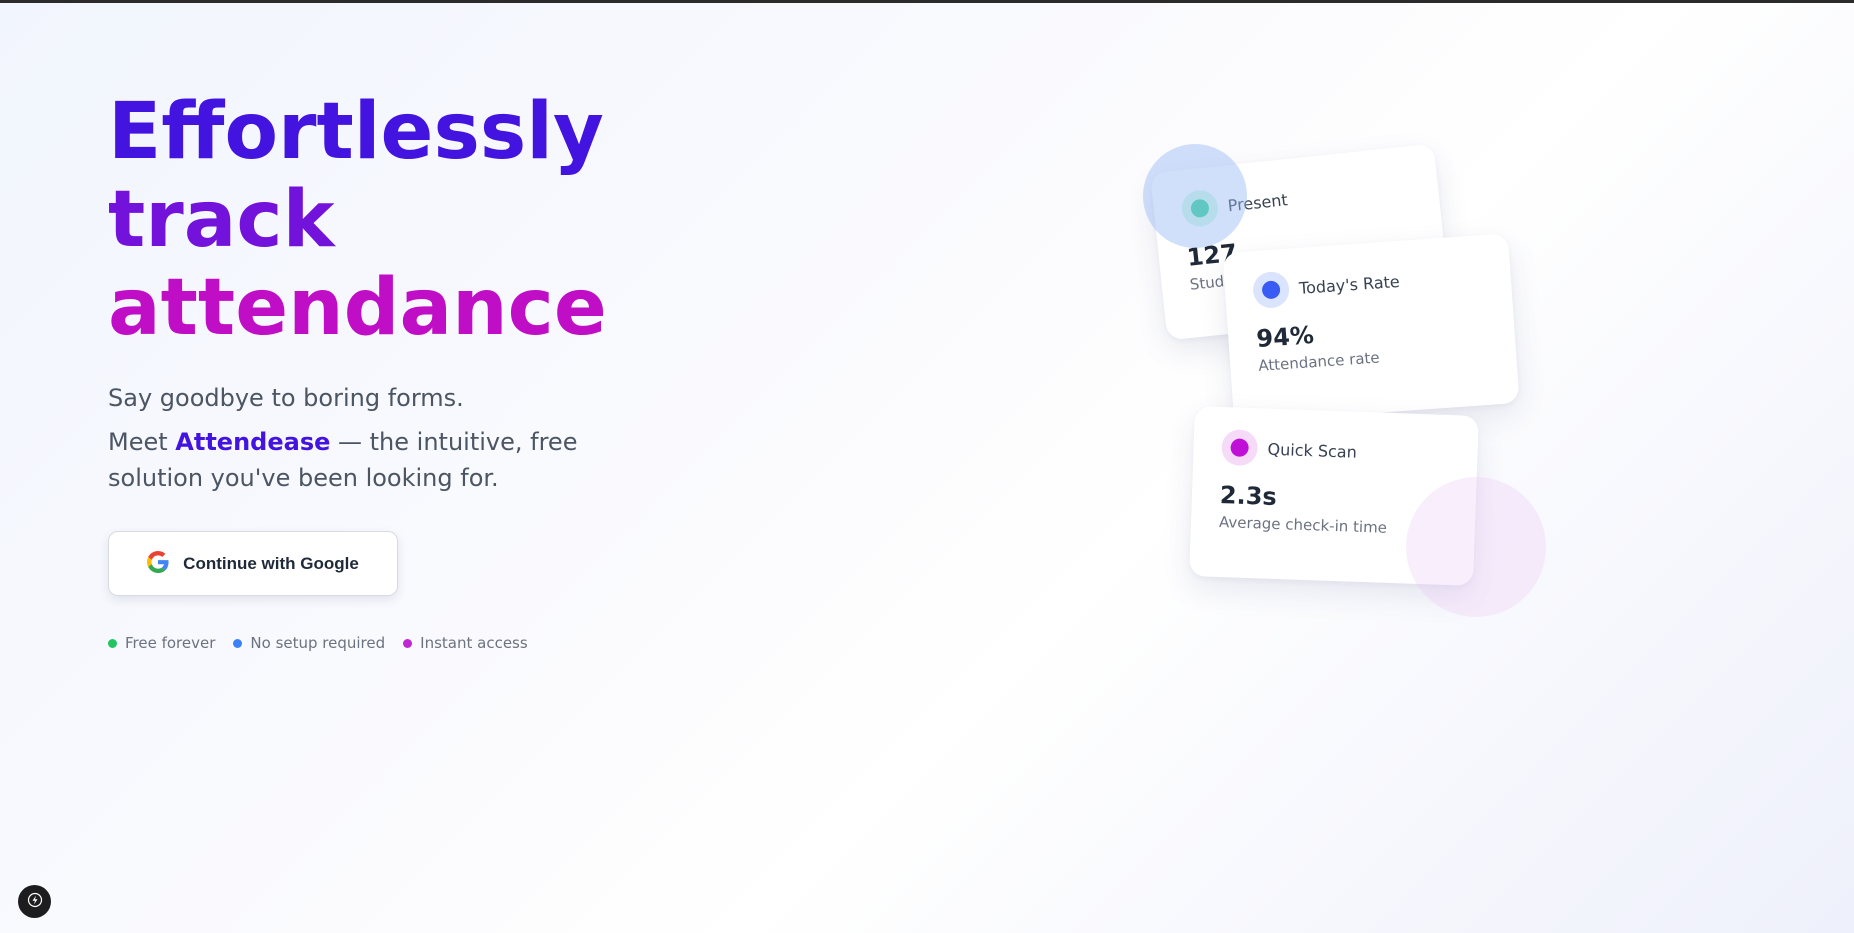  Describe the element at coordinates (238, 643) in the screenshot. I see `blue-dot-icon` at that location.